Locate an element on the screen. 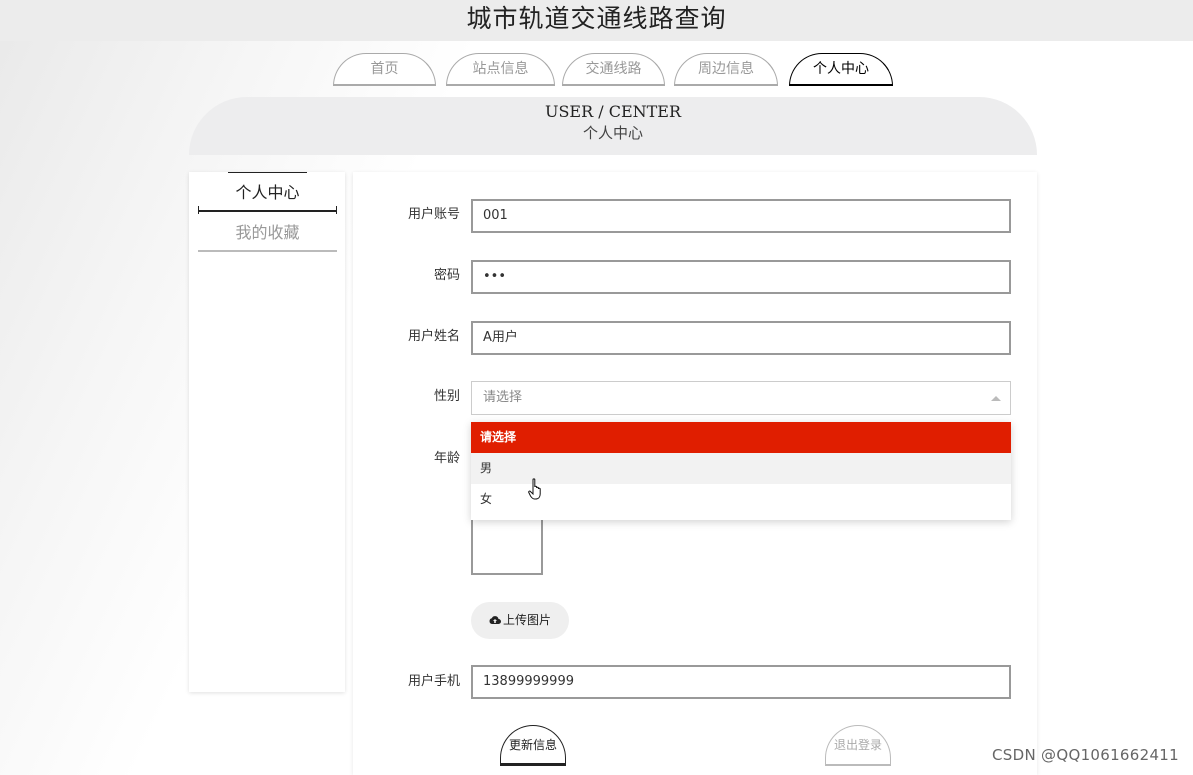 Image resolution: width=1193 pixels, height=775 pixels. sidebar: 个人中心 我的收藏 is located at coordinates (267, 432).